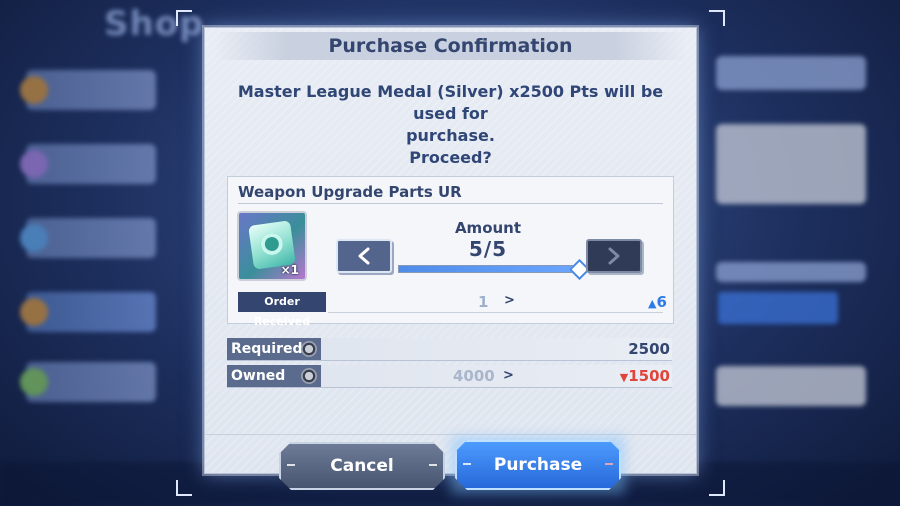  What do you see at coordinates (450, 434) in the screenshot?
I see `dialog-divider` at bounding box center [450, 434].